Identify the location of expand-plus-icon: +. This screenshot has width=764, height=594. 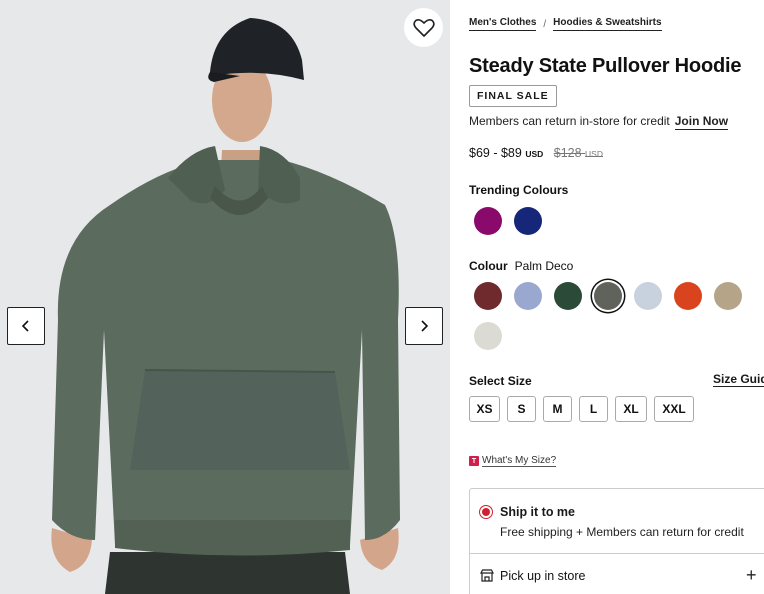
(751, 575).